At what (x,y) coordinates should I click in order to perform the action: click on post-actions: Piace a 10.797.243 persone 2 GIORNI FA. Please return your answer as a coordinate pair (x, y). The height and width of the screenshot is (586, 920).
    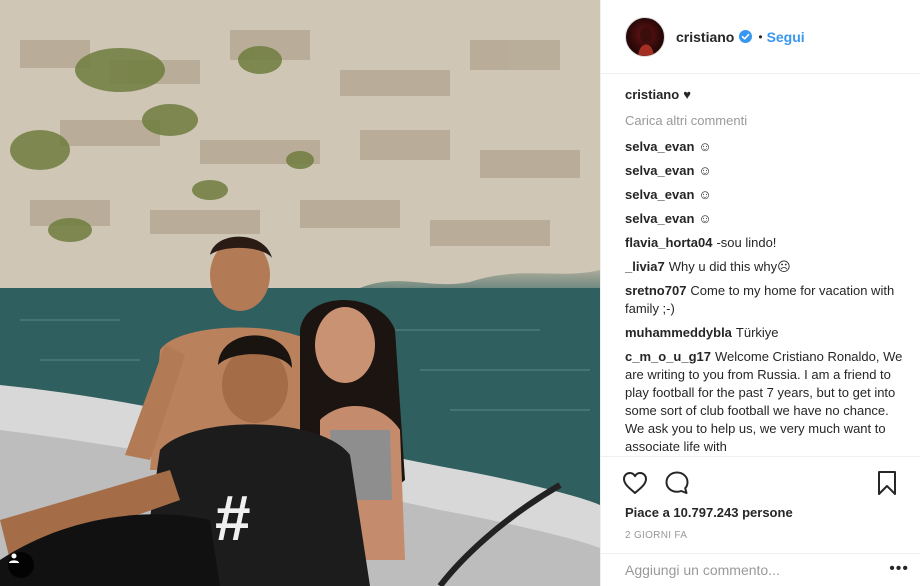
    Looking at the image, I should click on (760, 498).